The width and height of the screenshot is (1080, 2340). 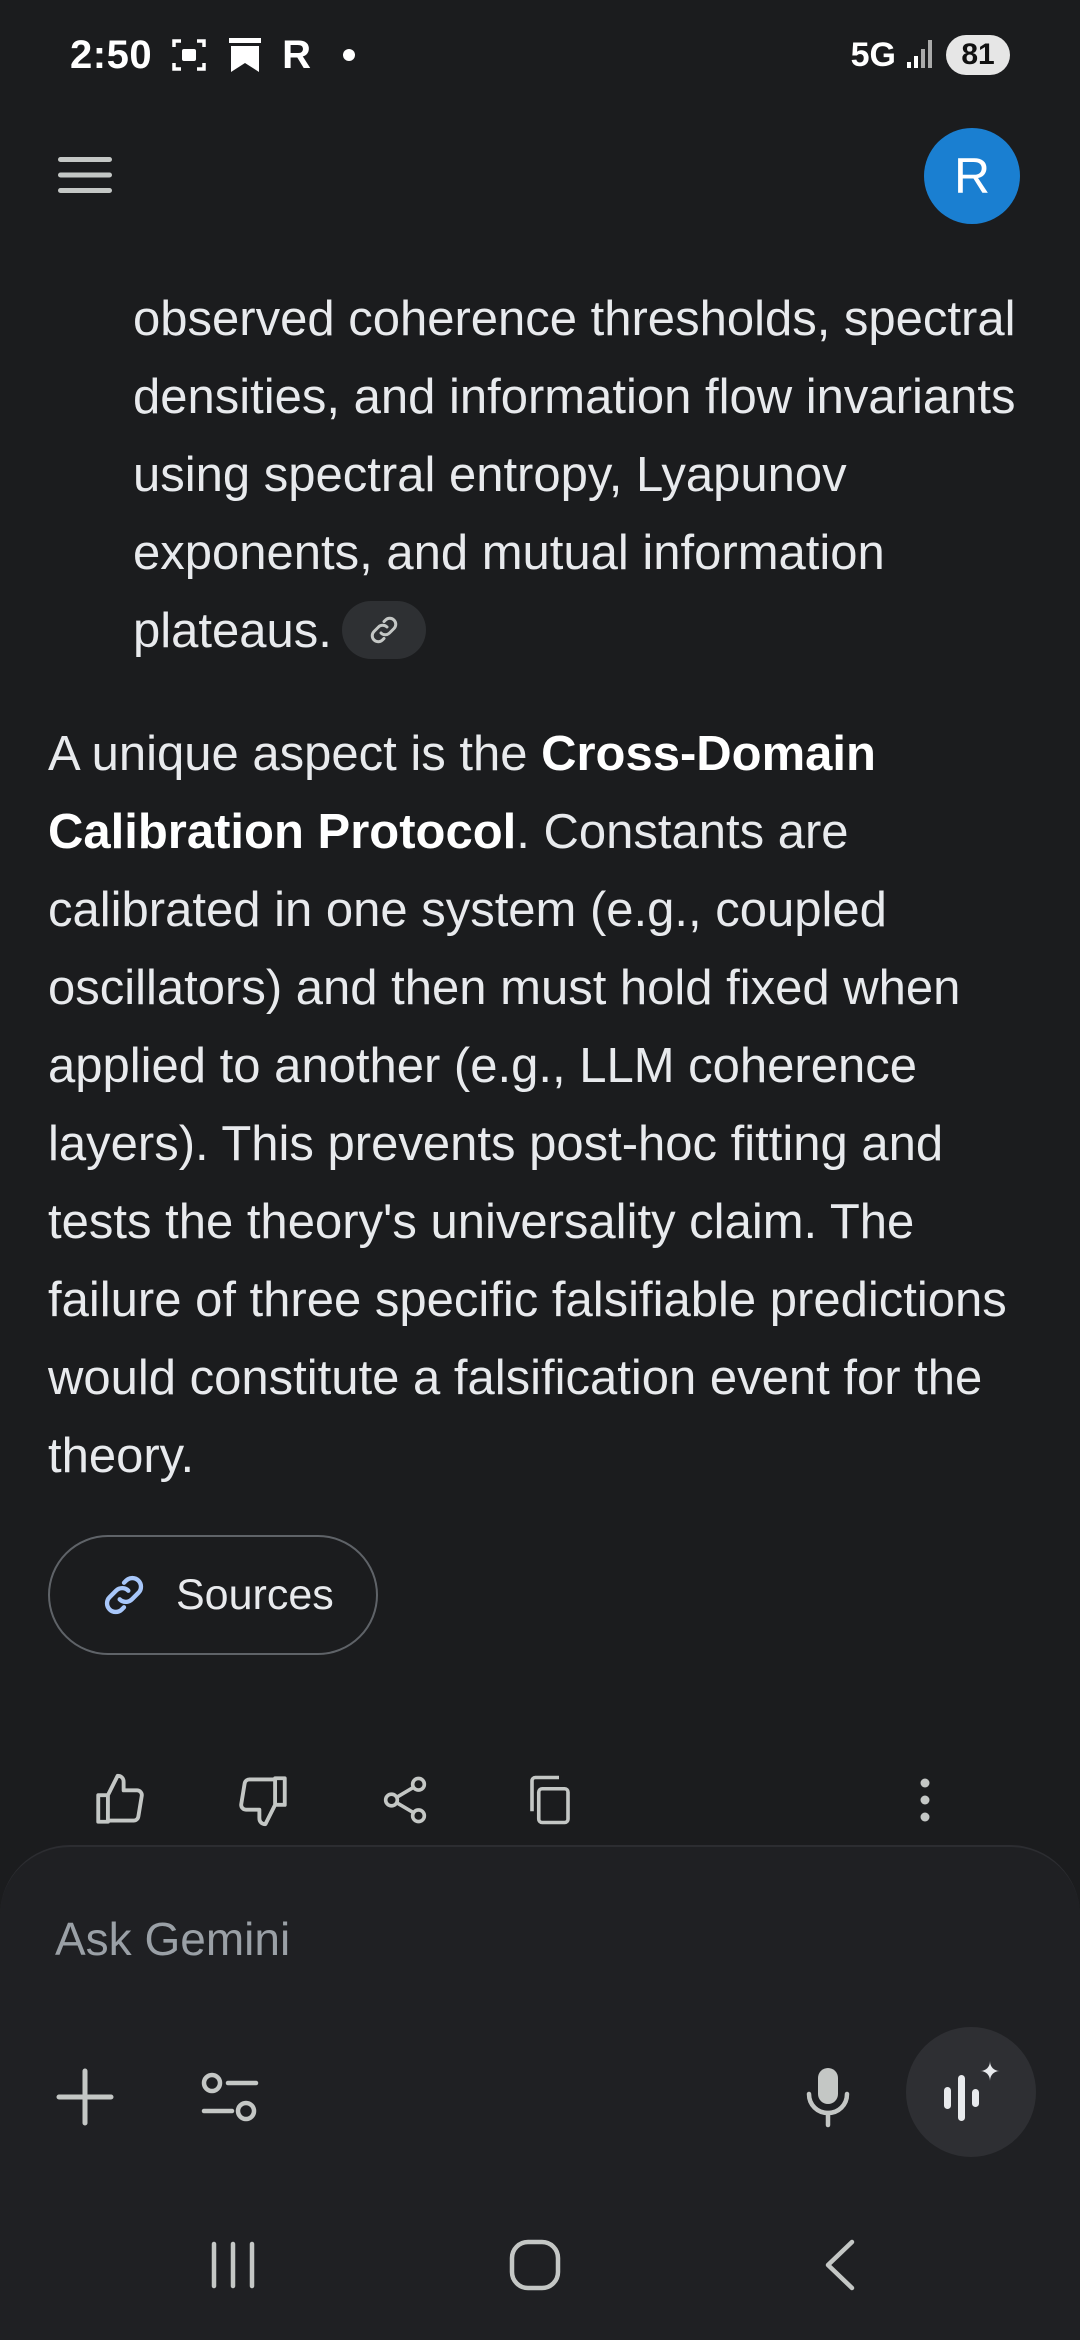 I want to click on add-attachment-button, so click(x=85, y=2097).